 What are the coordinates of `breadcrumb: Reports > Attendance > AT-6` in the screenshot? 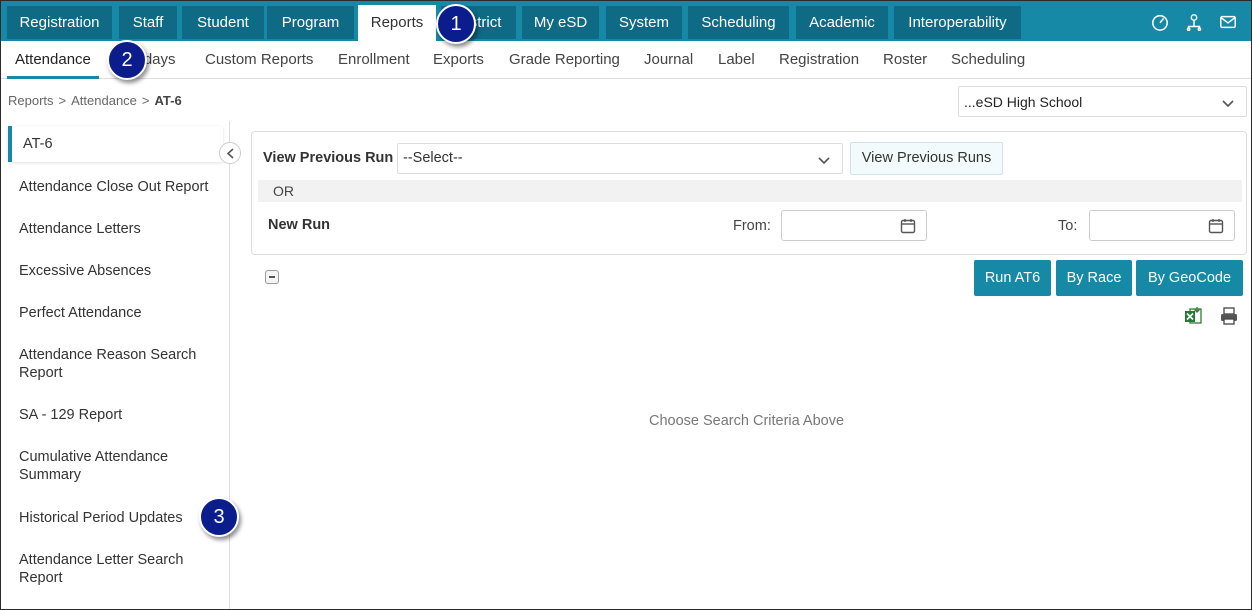 It's located at (95, 100).